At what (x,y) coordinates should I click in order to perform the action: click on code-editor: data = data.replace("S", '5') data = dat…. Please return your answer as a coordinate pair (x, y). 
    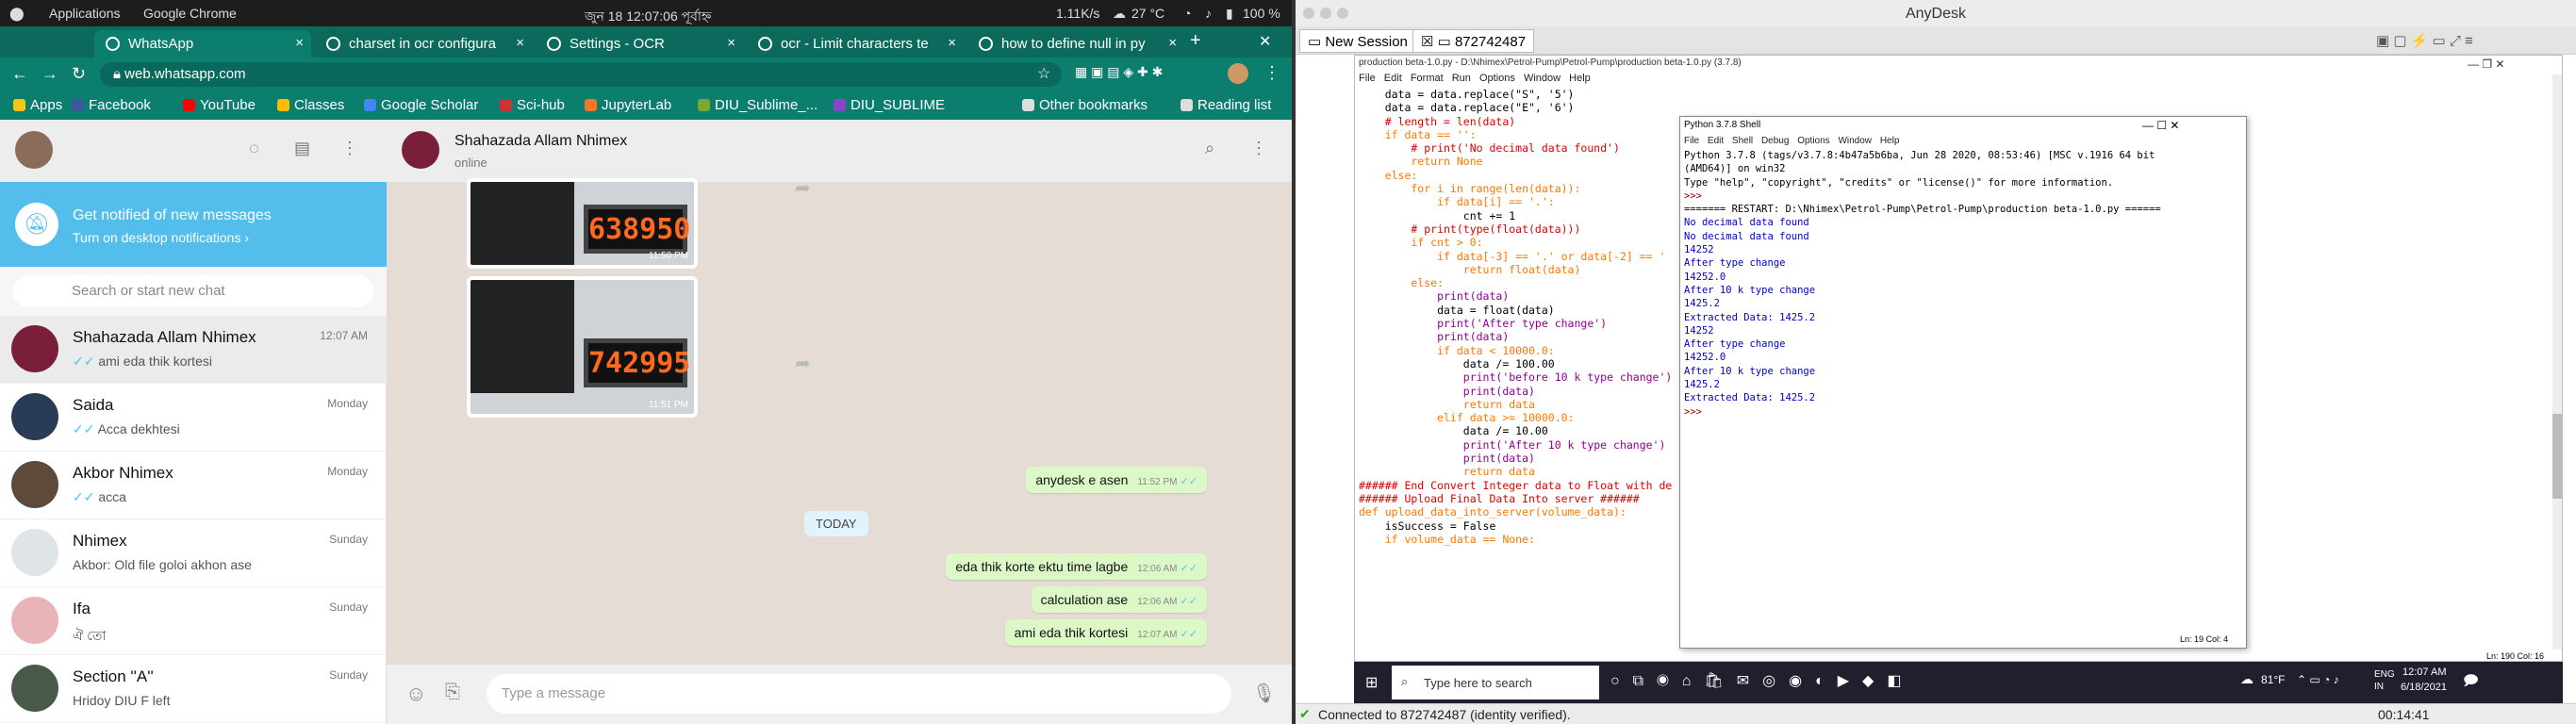
    Looking at the image, I should click on (1515, 317).